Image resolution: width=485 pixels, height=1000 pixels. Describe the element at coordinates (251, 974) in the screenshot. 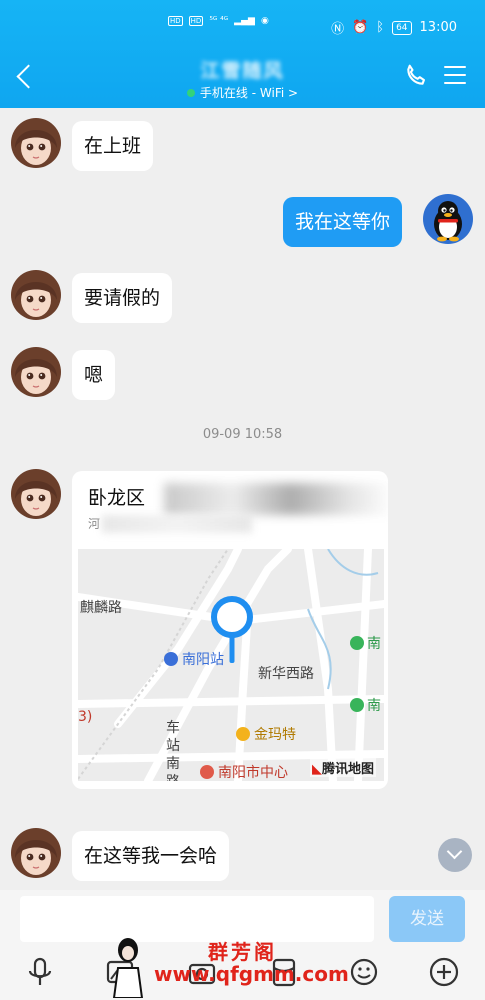

I see `watermark-url: www.qfgmm.com` at that location.